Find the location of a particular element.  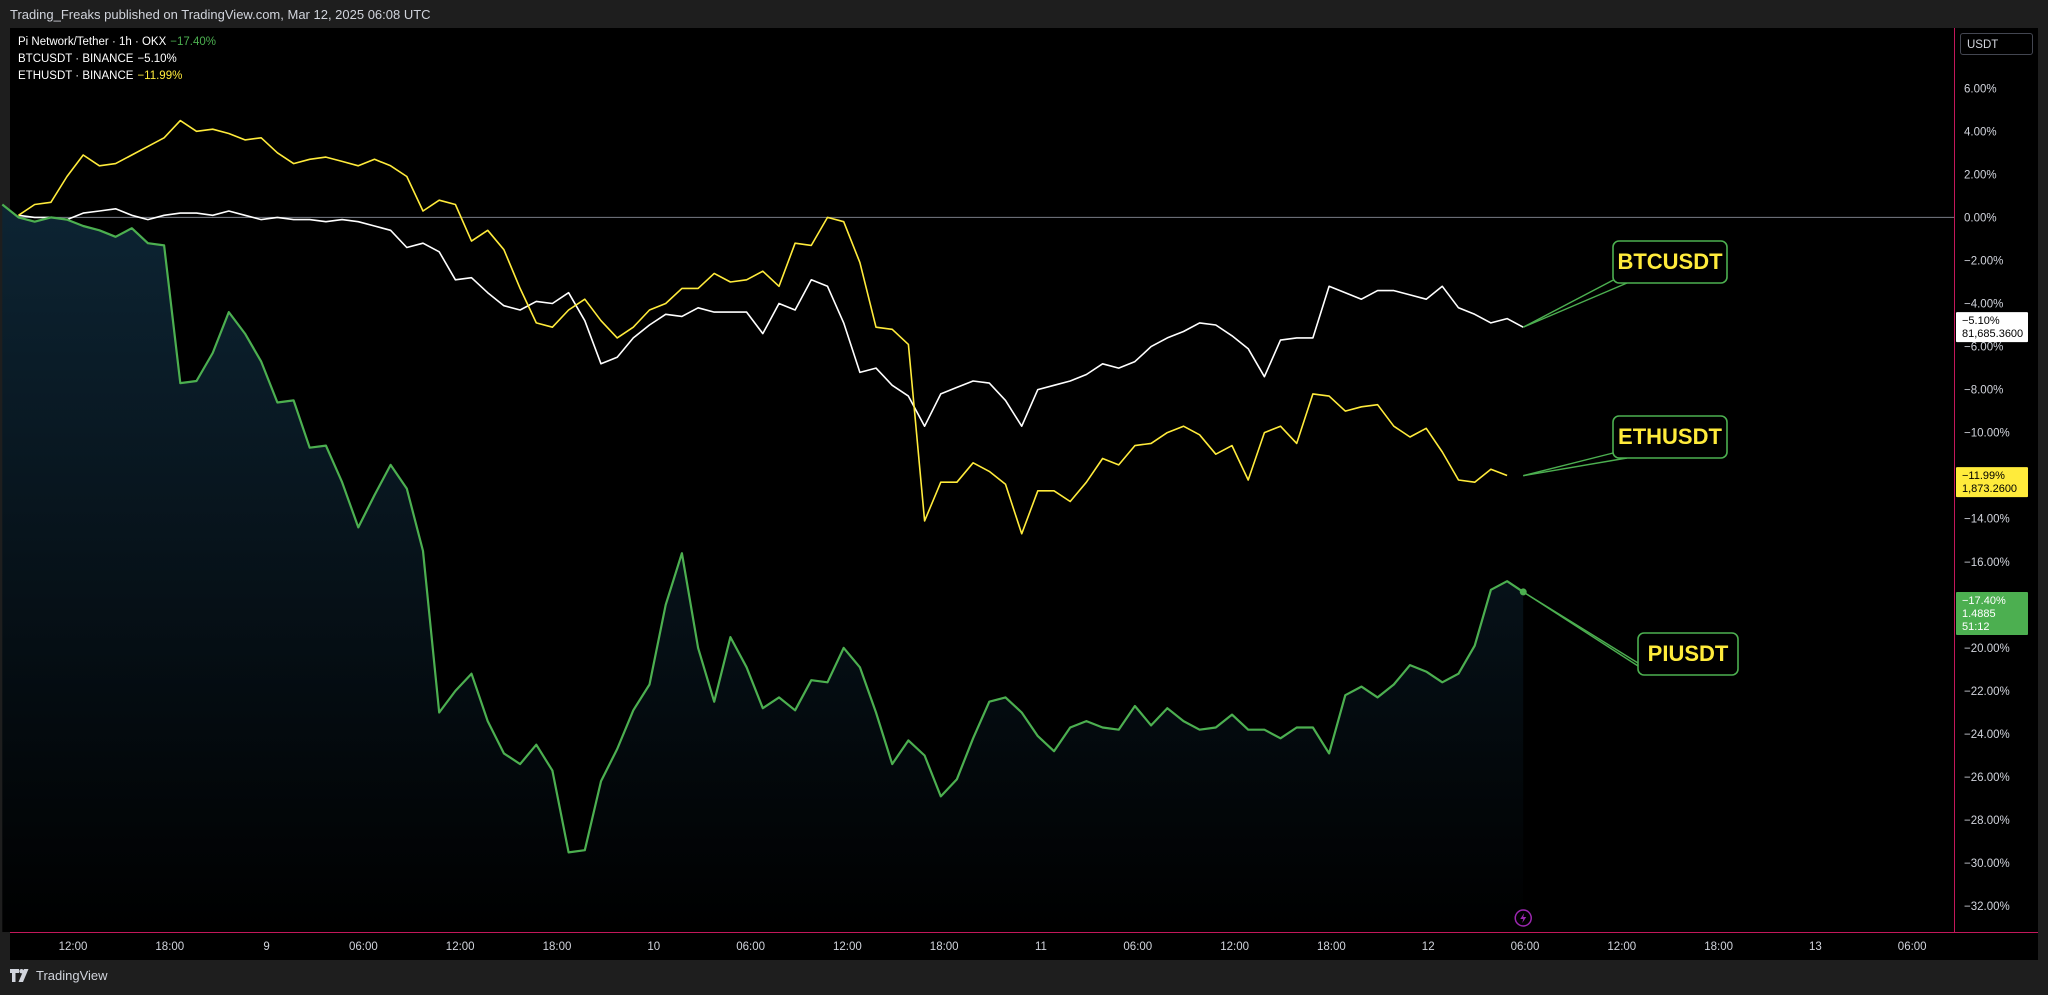

x-tick-label: 12 is located at coordinates (1428, 947).